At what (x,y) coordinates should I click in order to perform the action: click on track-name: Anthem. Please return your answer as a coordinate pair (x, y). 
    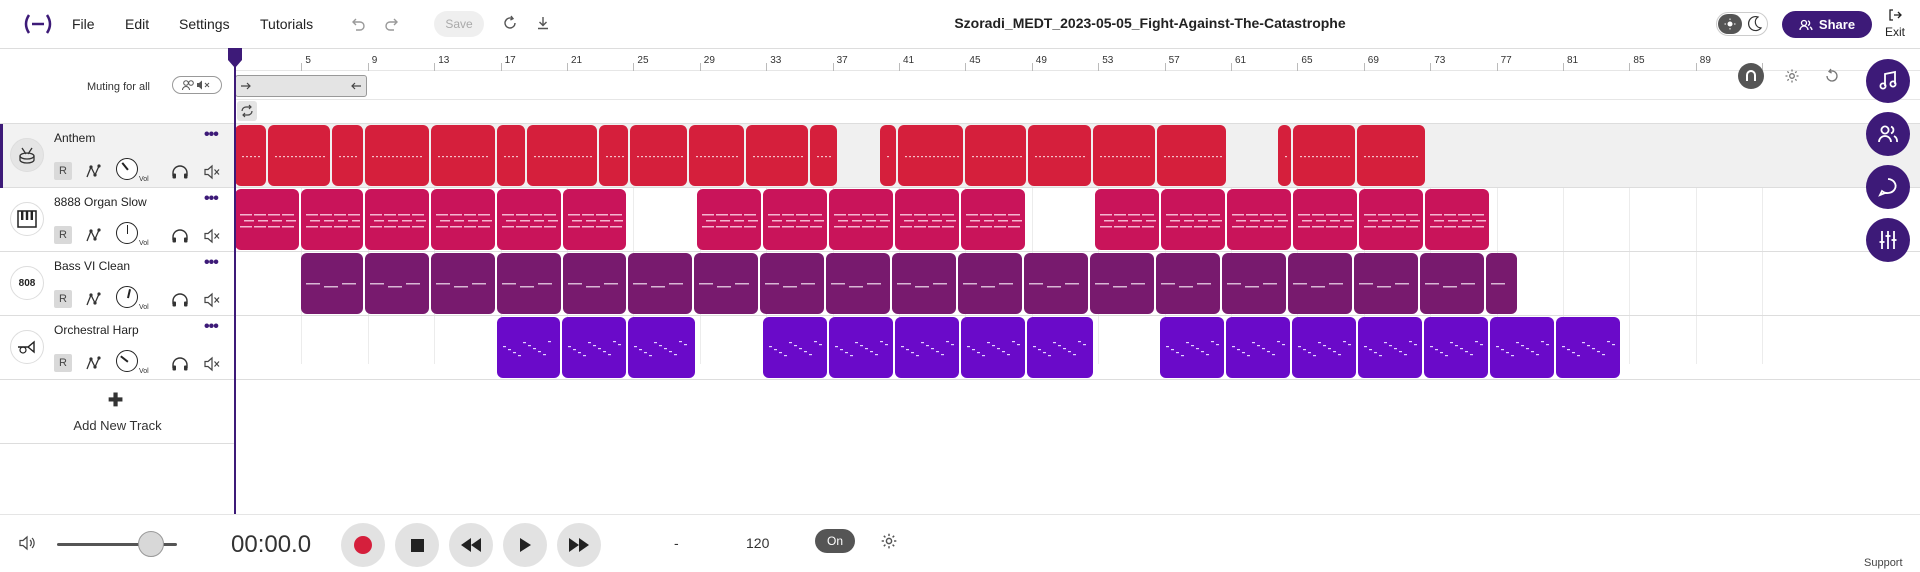
    Looking at the image, I should click on (74, 138).